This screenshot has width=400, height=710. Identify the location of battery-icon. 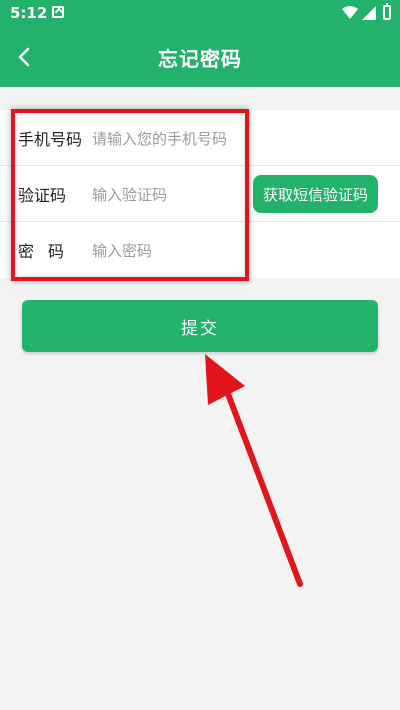
(387, 11).